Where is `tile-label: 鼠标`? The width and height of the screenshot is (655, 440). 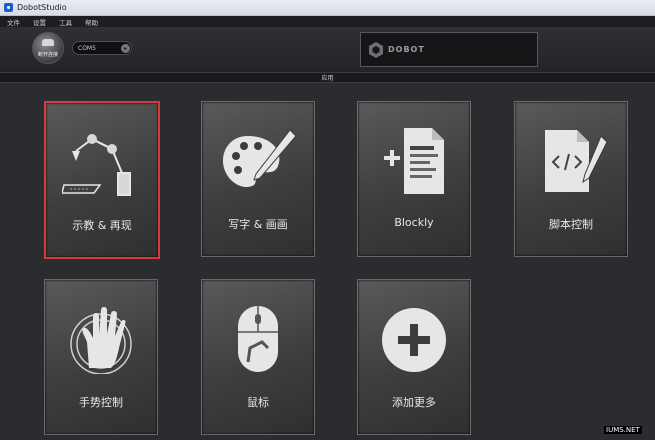
tile-label: 鼠标 is located at coordinates (258, 402).